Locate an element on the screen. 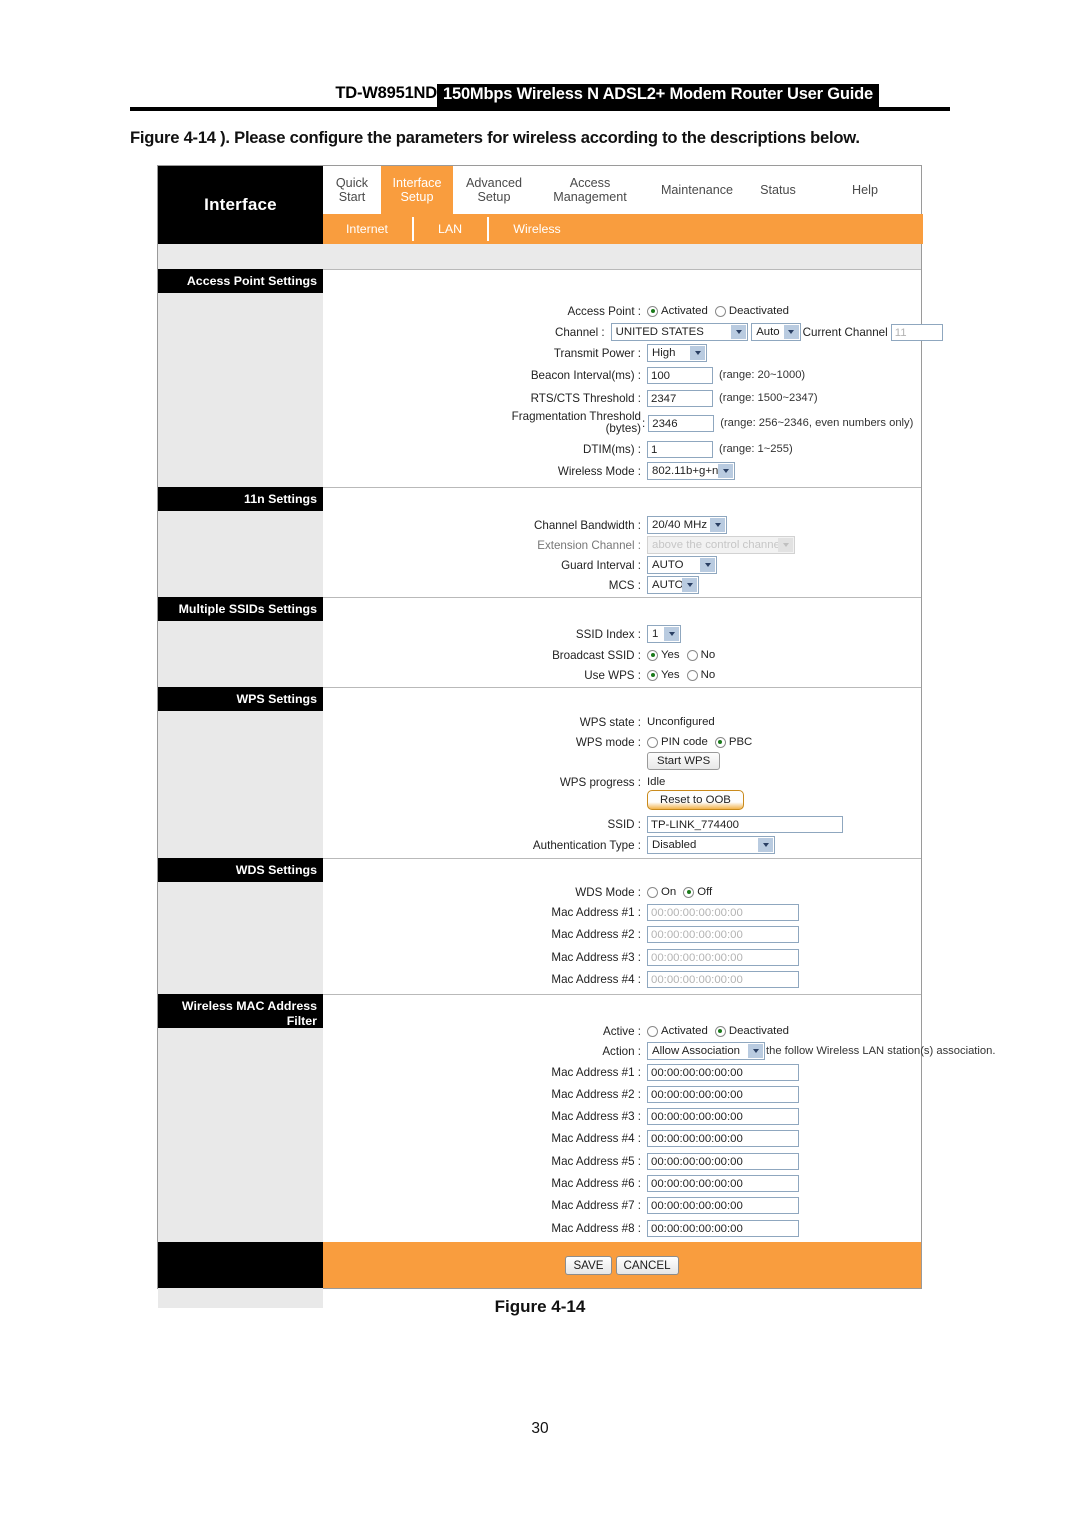  page-number: 30 is located at coordinates (540, 1428).